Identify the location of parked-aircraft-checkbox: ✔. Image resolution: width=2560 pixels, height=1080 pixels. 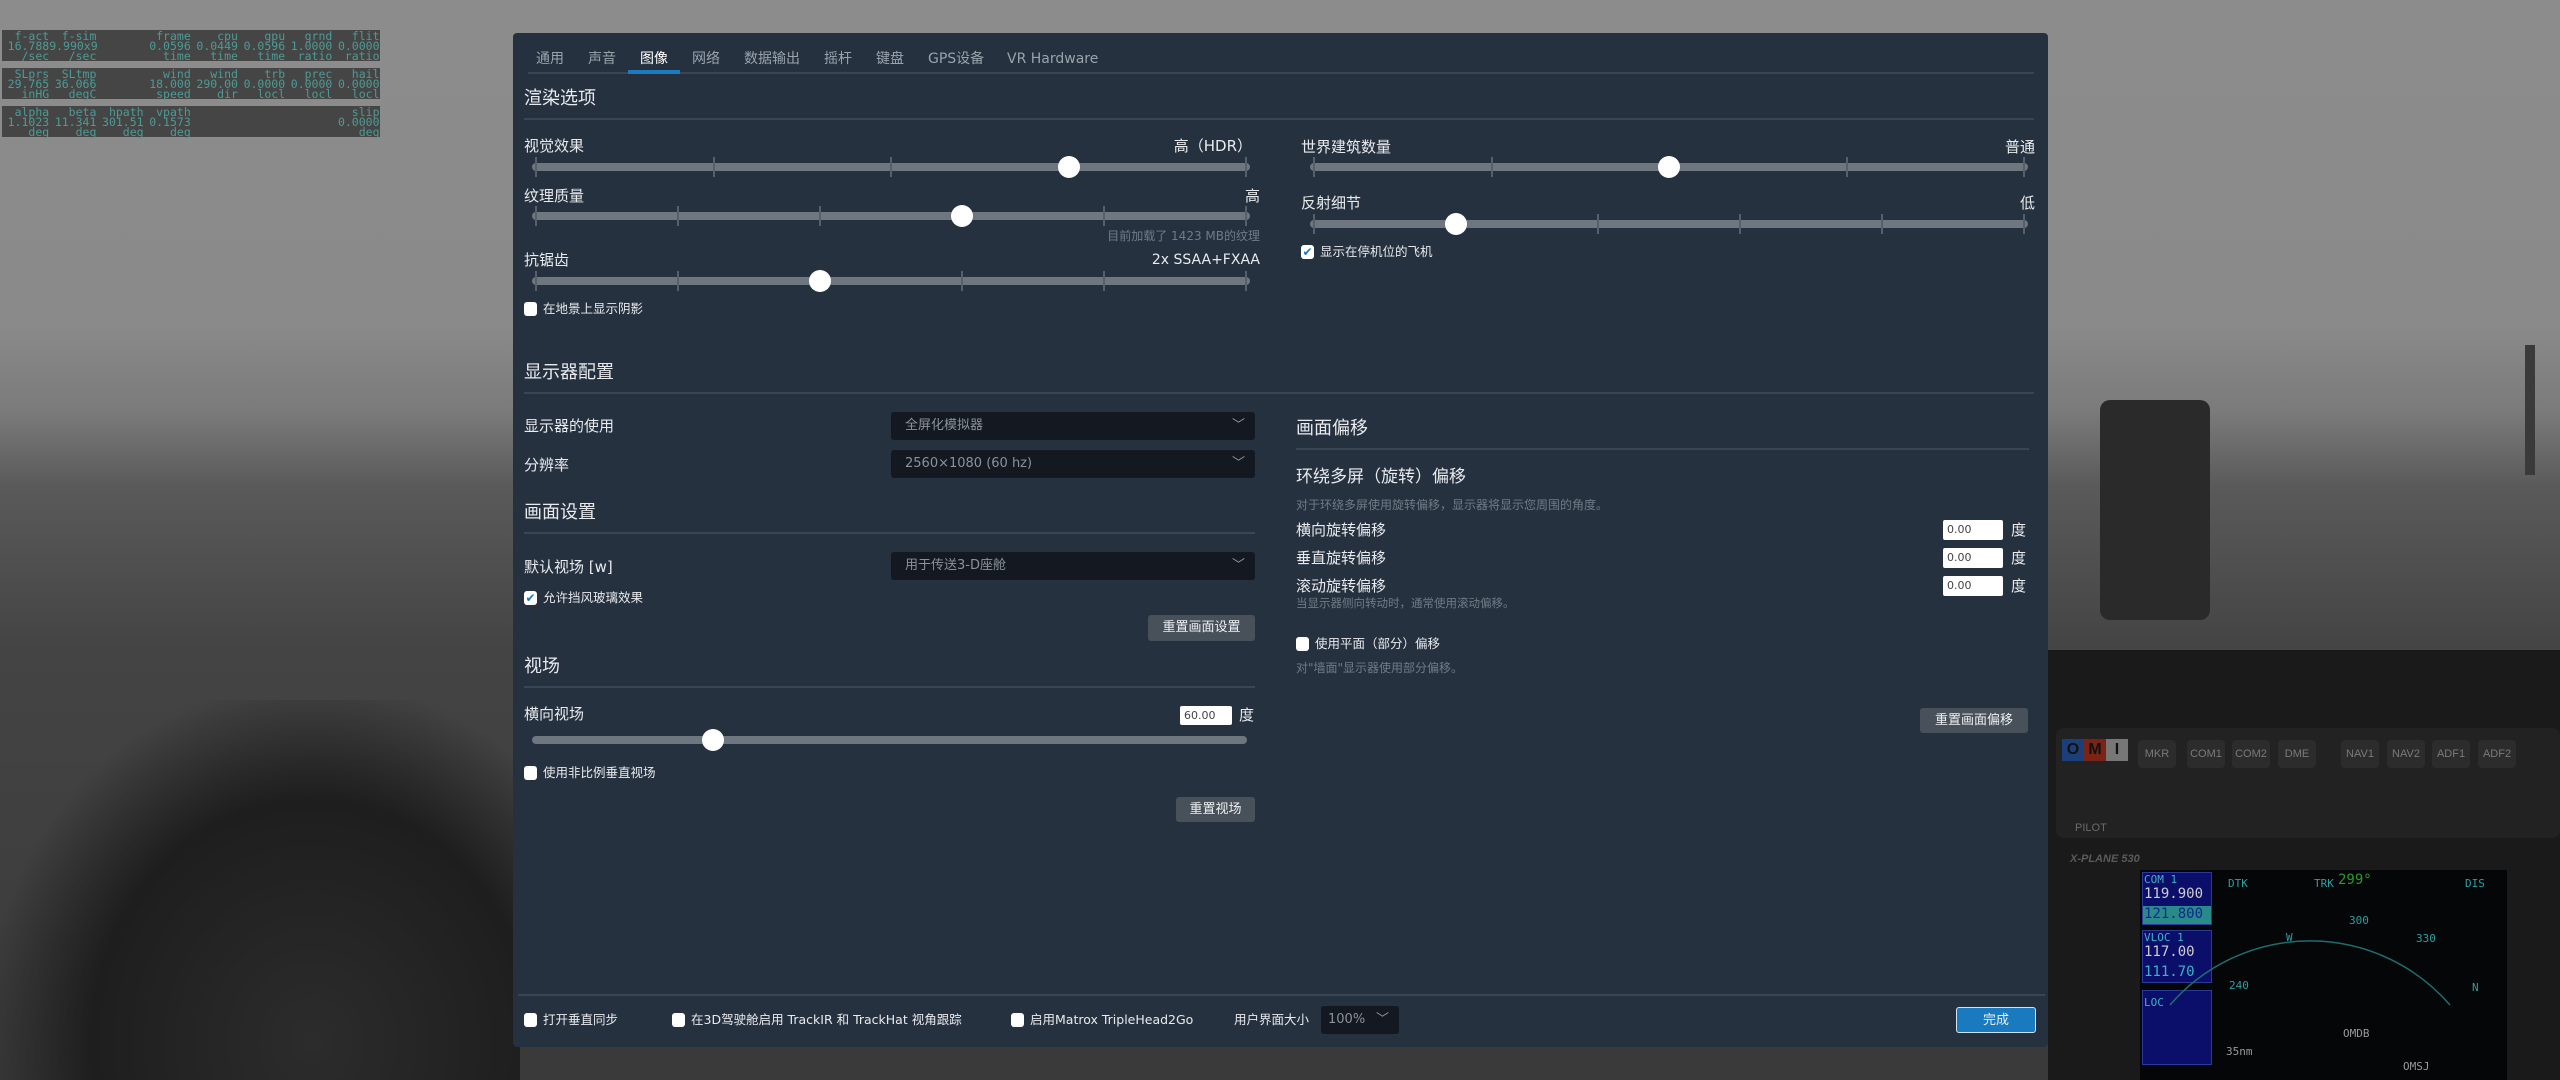
(1307, 252).